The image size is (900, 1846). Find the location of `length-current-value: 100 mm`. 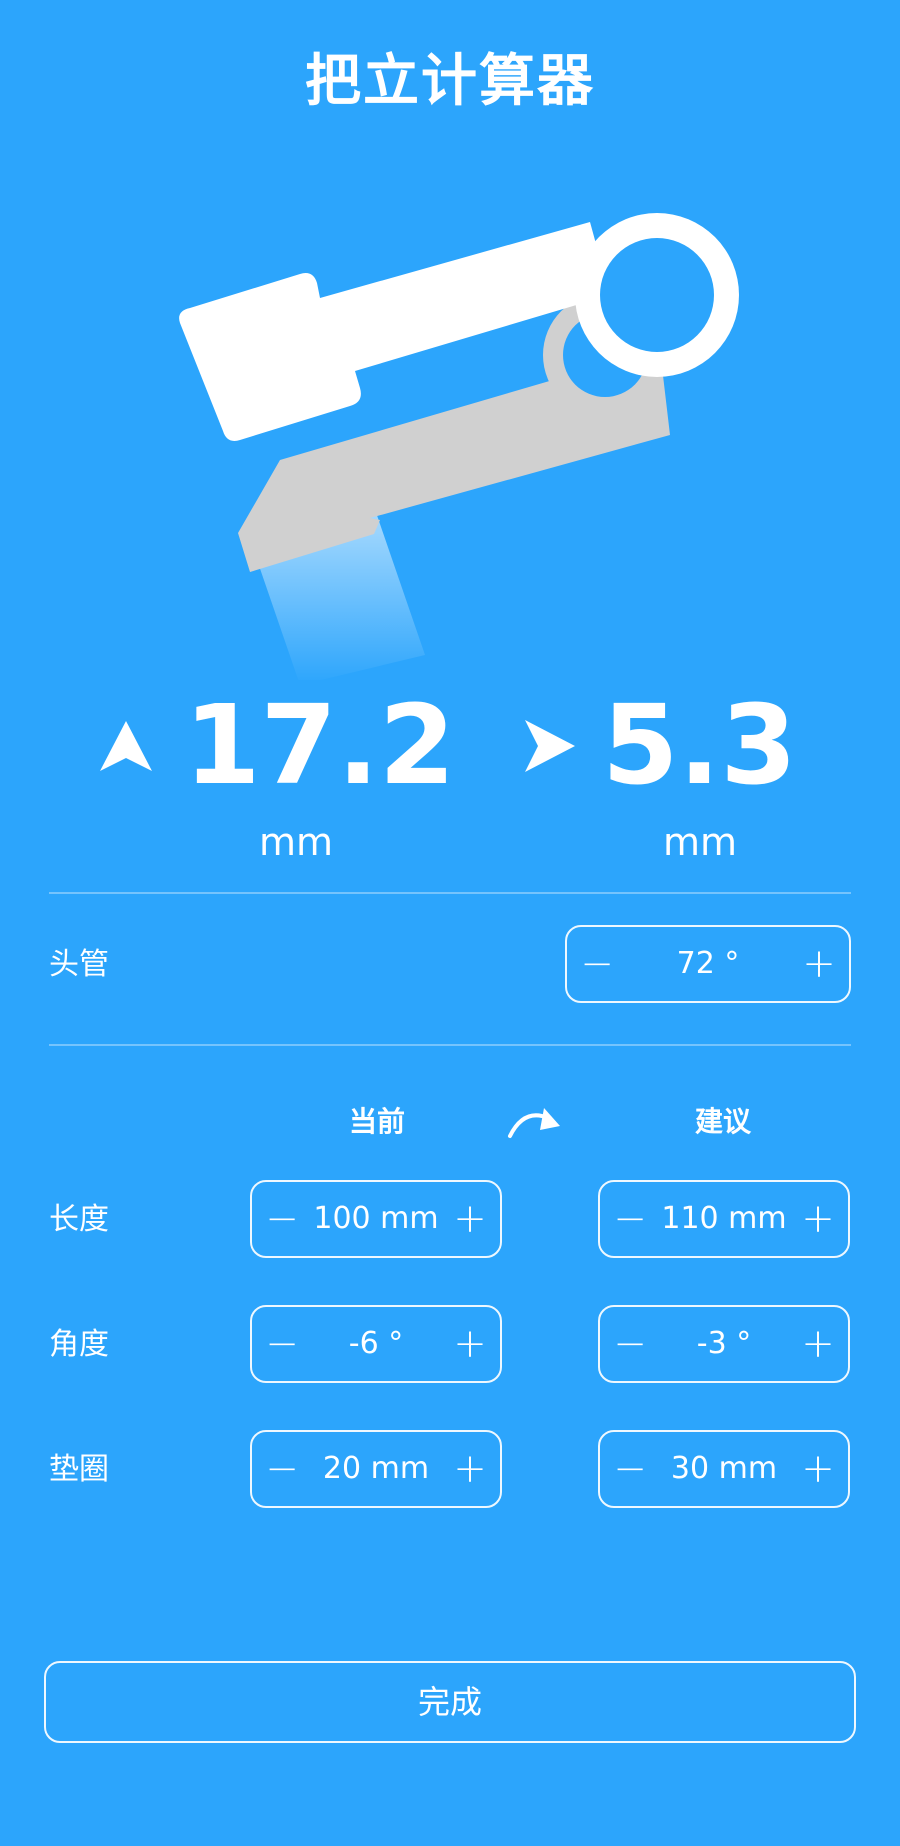

length-current-value: 100 mm is located at coordinates (376, 1218).